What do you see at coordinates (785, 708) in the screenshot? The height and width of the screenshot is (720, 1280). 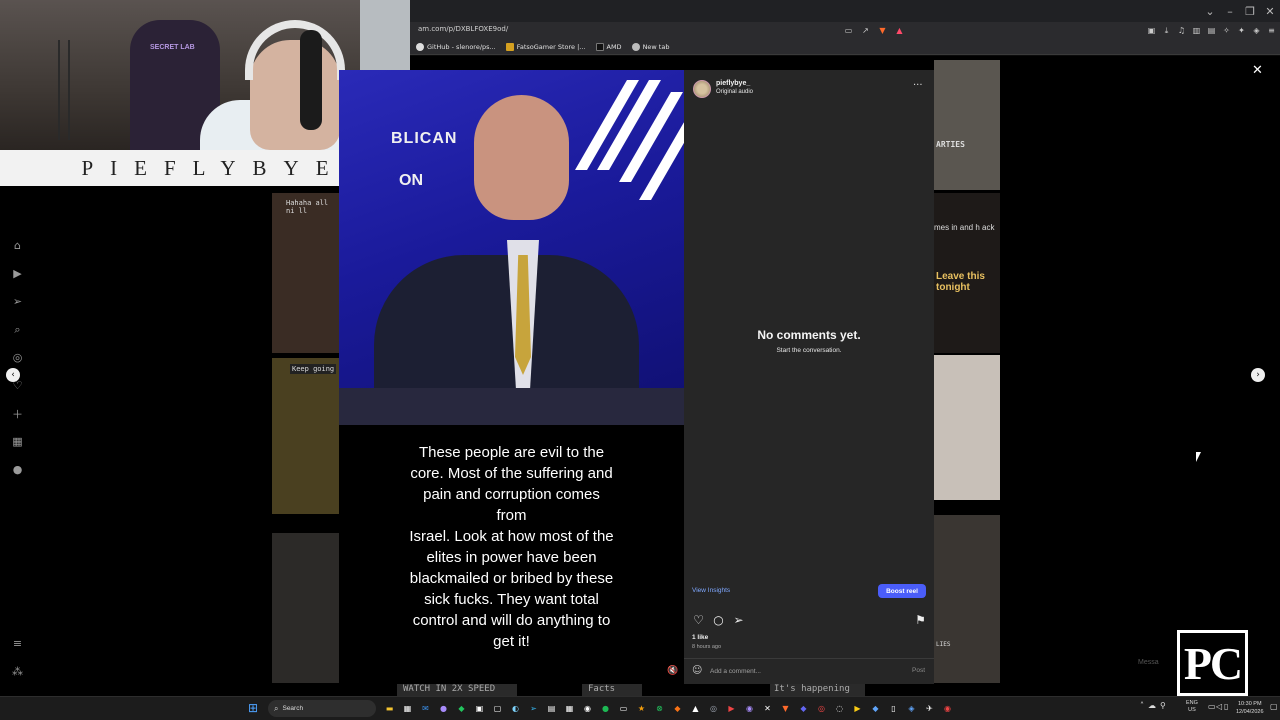 I see `brave-icon: ▼` at bounding box center [785, 708].